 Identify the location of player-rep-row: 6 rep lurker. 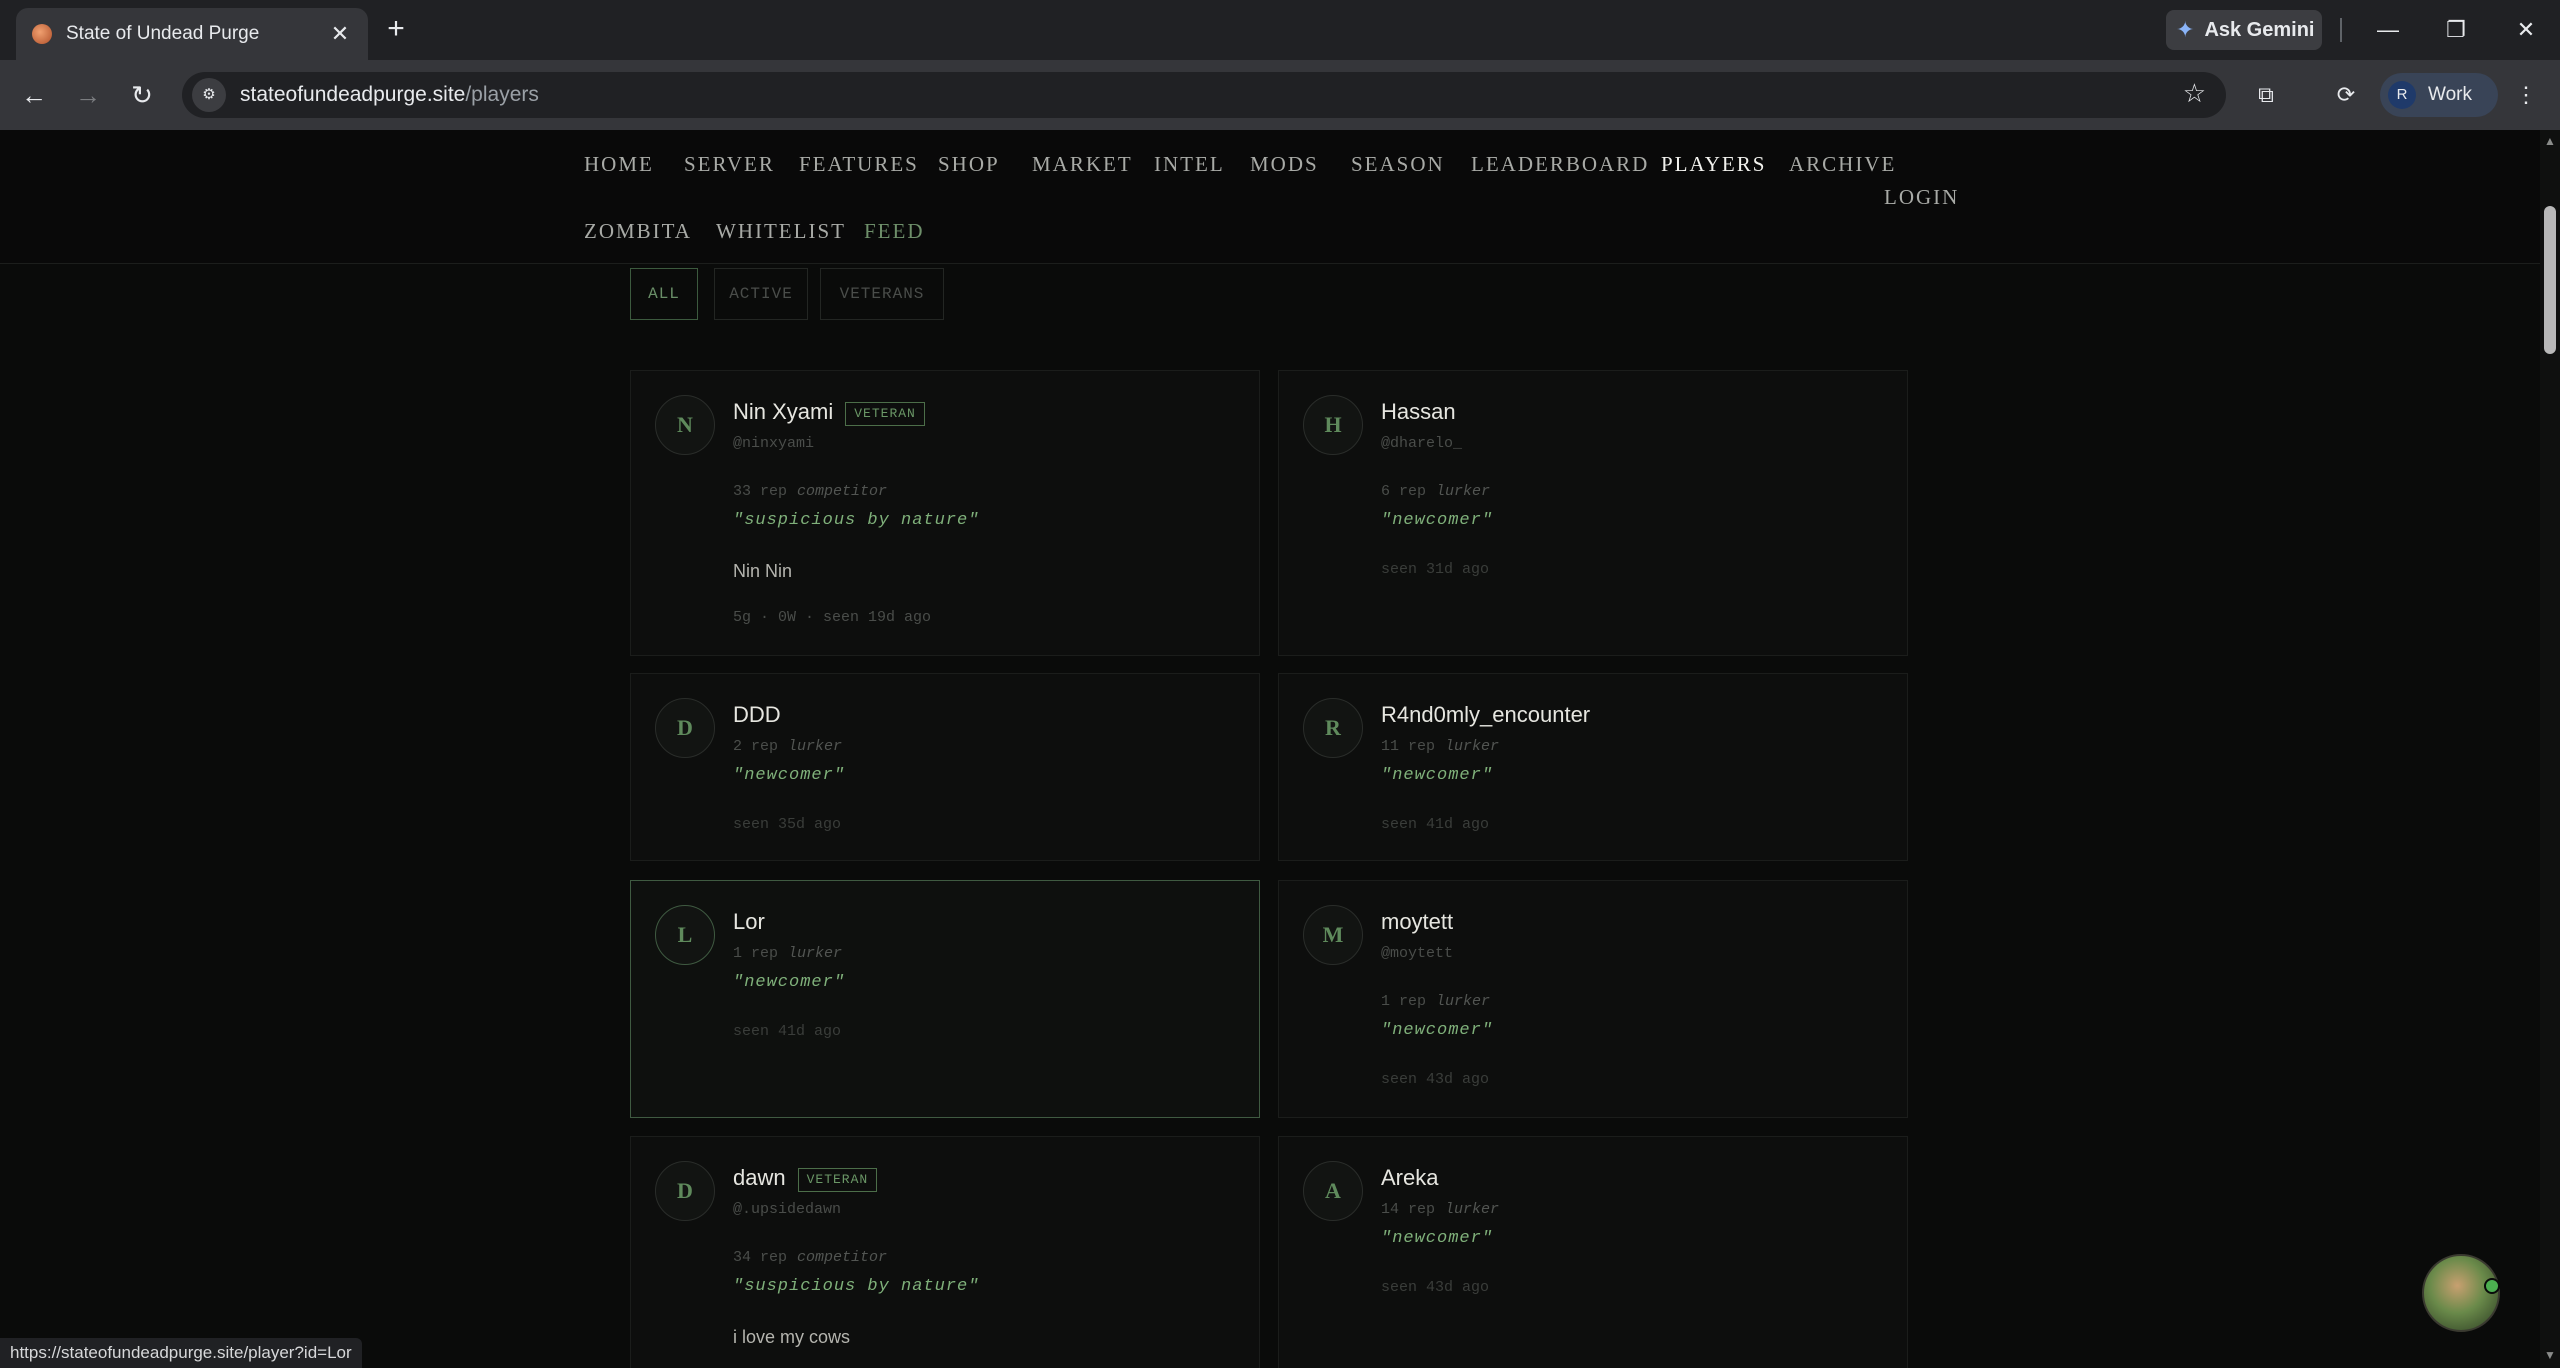
(1435, 491).